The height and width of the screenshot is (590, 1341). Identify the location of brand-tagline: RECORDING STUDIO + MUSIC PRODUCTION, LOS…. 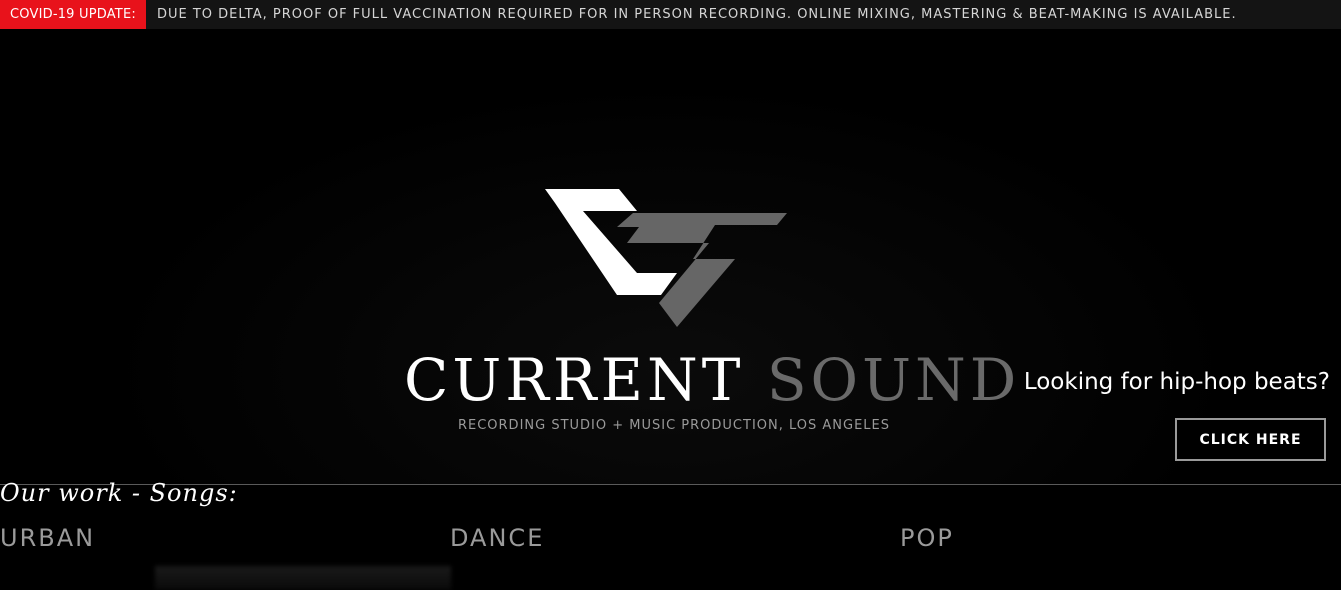
(674, 425).